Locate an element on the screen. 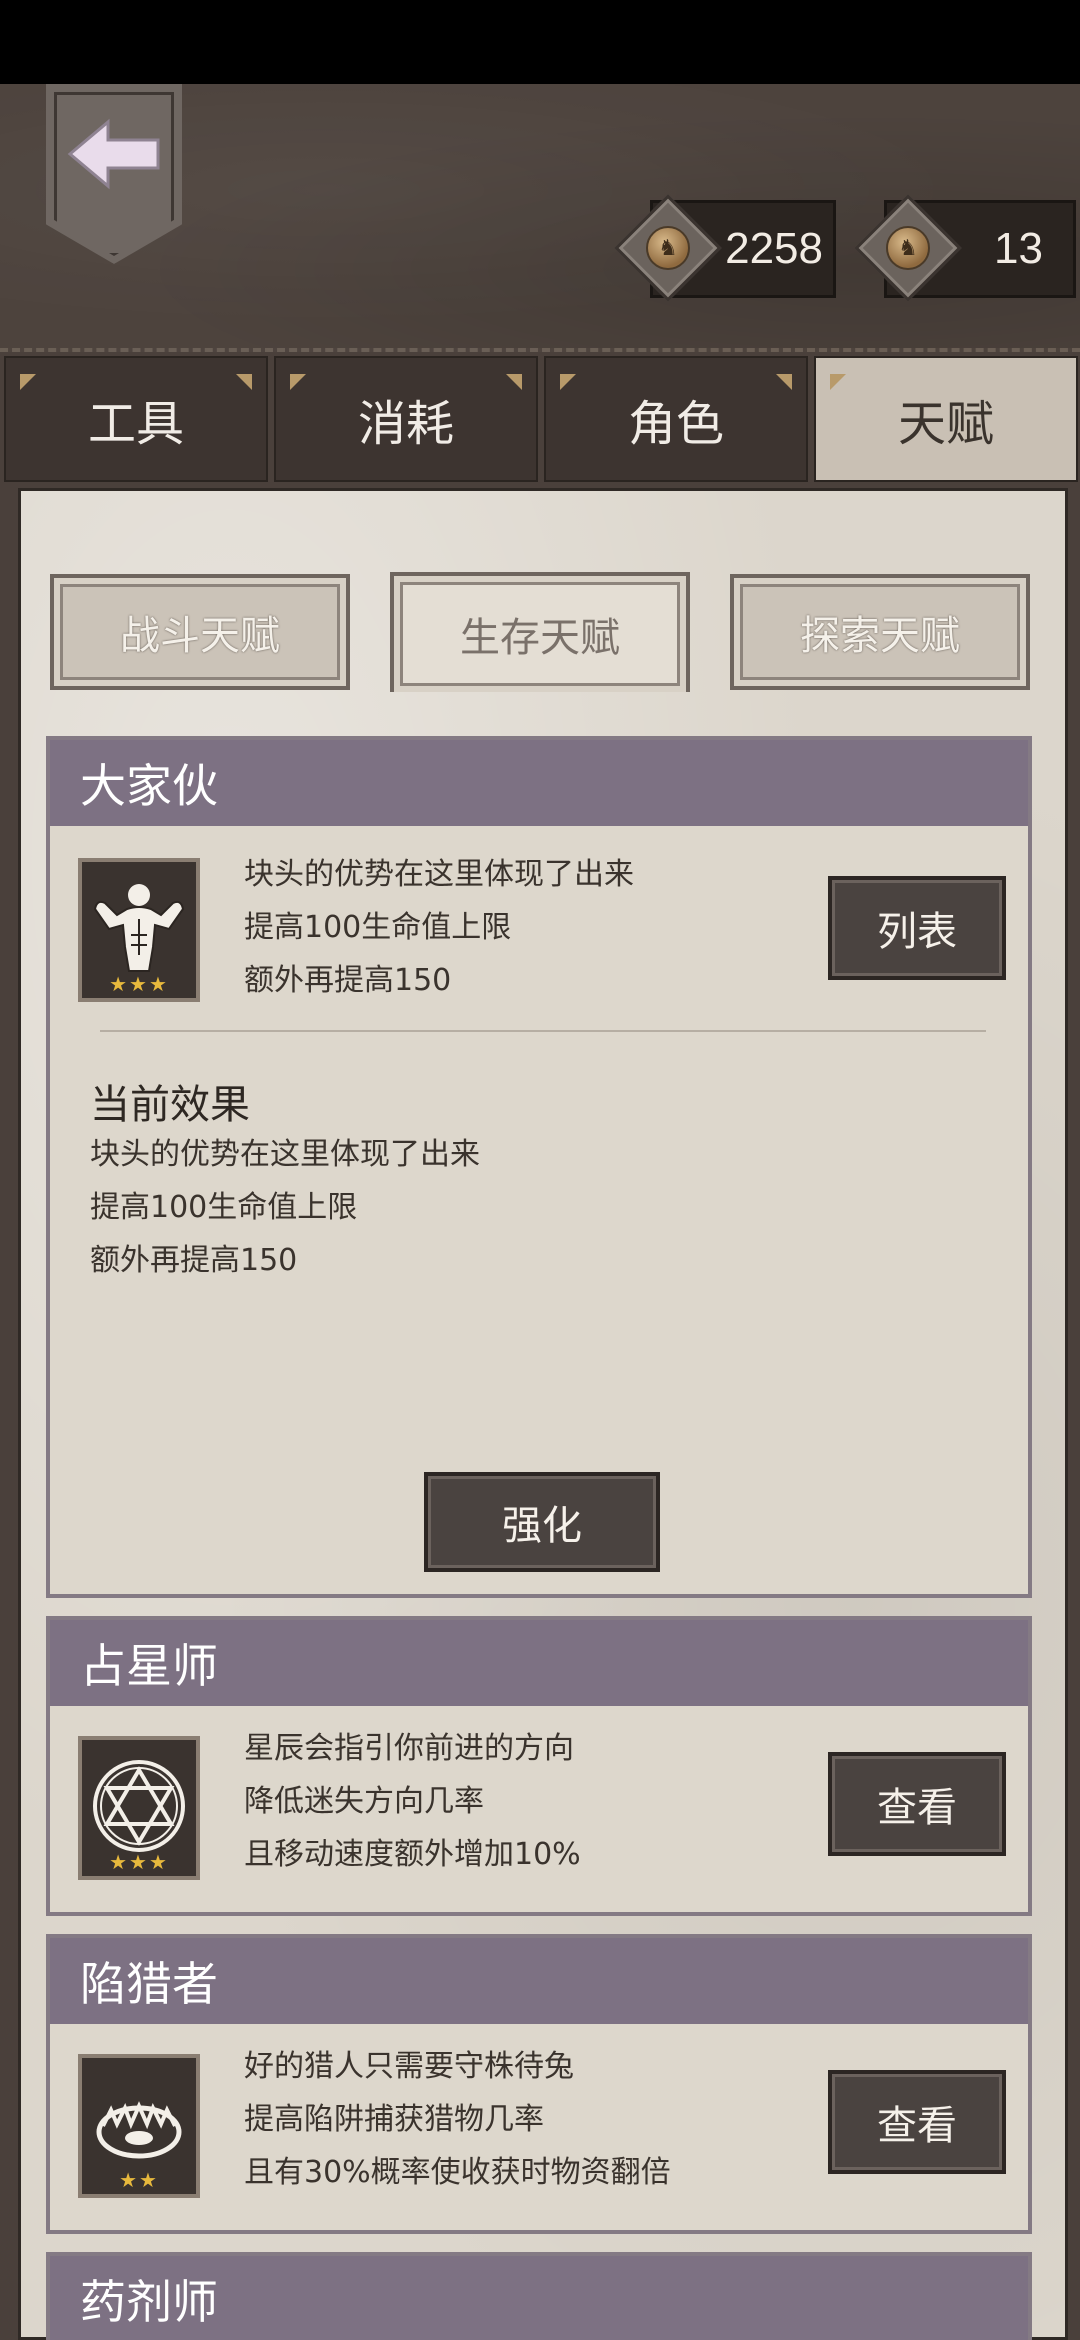  subtab-combat: 战斗天赋 is located at coordinates (200, 632).